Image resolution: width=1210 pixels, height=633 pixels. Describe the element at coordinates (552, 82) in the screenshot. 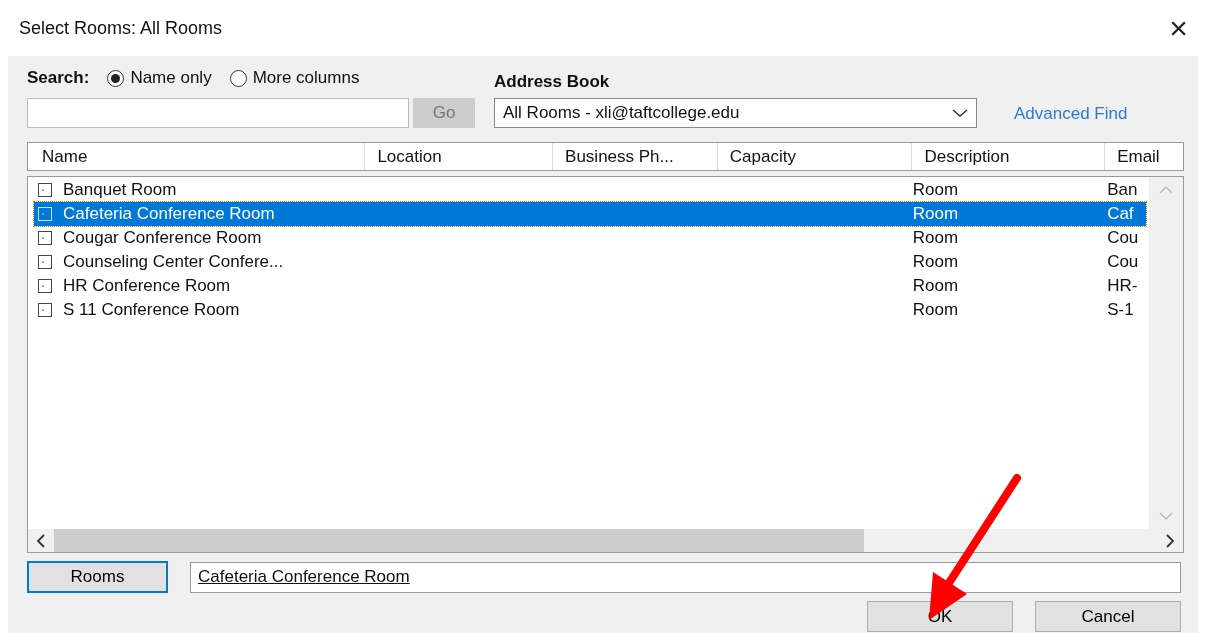

I see `address-book-label: Address Book` at that location.